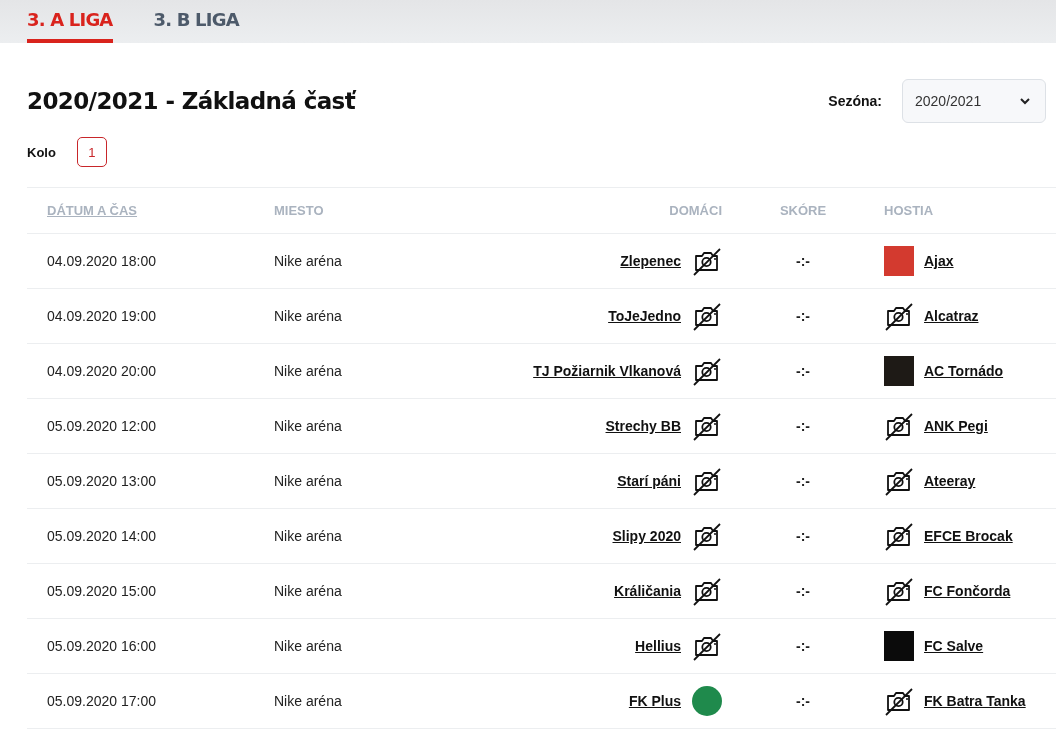  Describe the element at coordinates (196, 21) in the screenshot. I see `league-tab: 3. B LIGA` at that location.